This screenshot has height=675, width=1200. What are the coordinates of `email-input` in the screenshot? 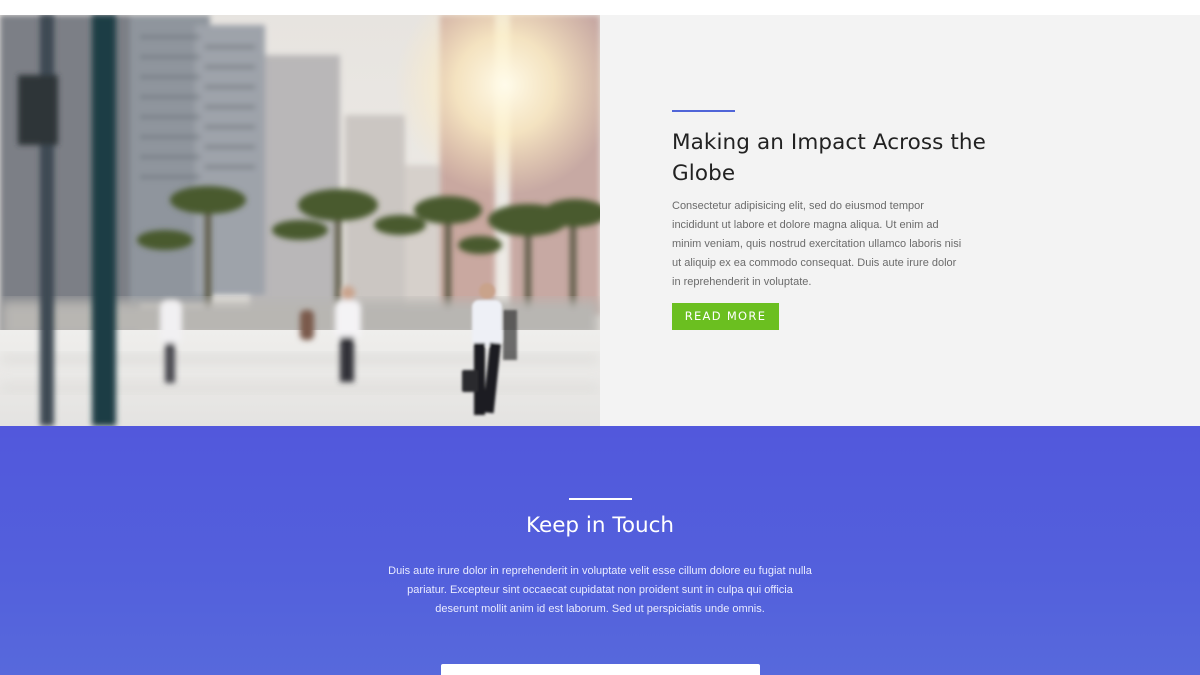 It's located at (600, 669).